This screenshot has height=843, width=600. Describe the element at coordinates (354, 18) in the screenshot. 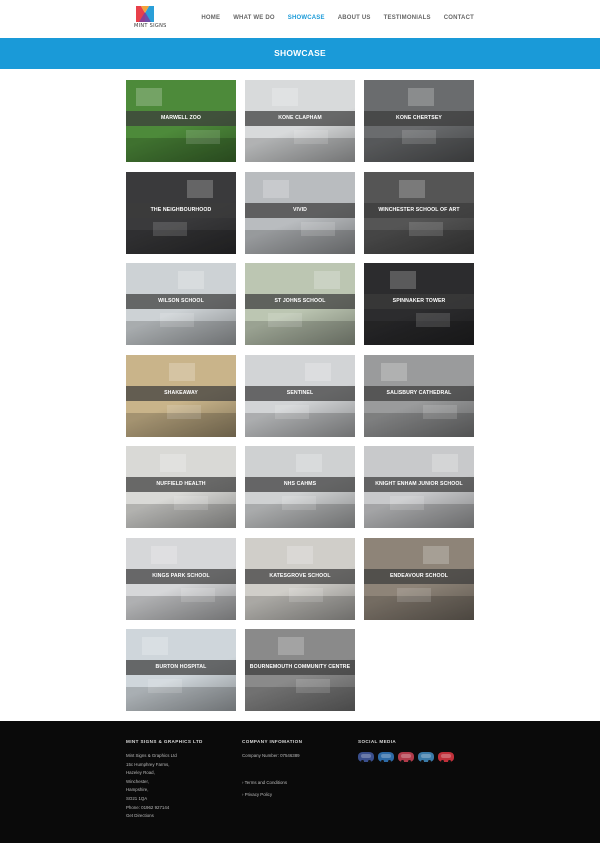

I see `nav-item-about-us: ABOUT US` at that location.